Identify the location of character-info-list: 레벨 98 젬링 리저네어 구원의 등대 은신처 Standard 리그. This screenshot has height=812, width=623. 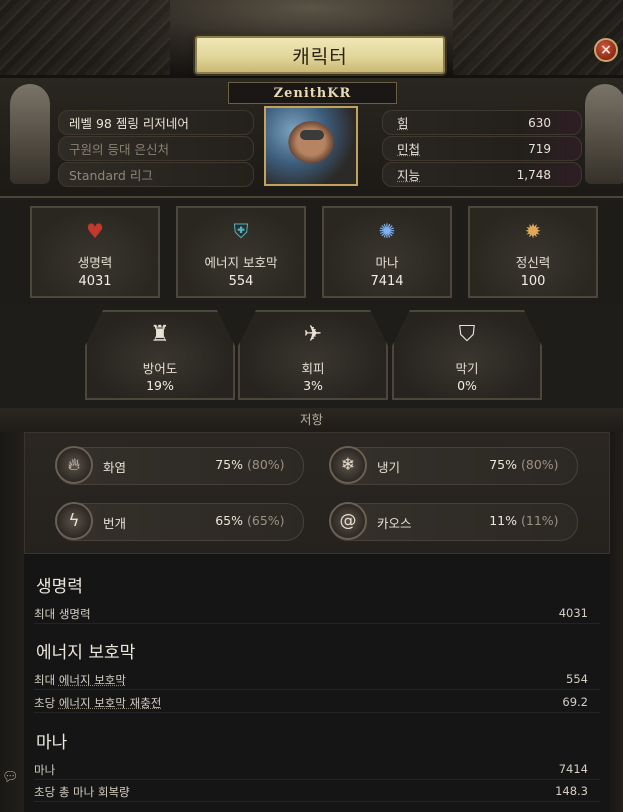
(156, 149).